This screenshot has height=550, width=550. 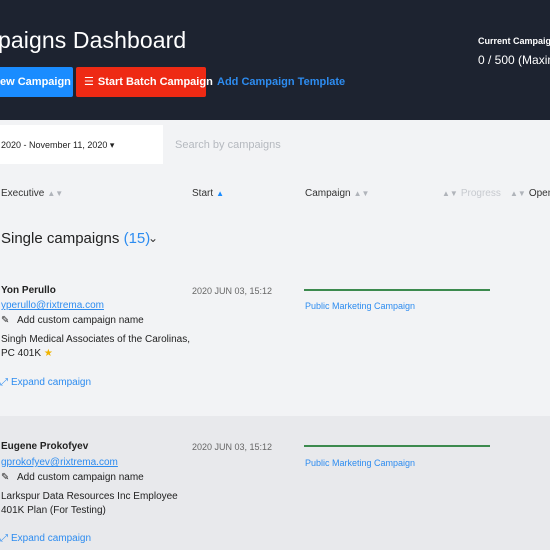 I want to click on campaign-header-label: Campaign, so click(x=328, y=193).